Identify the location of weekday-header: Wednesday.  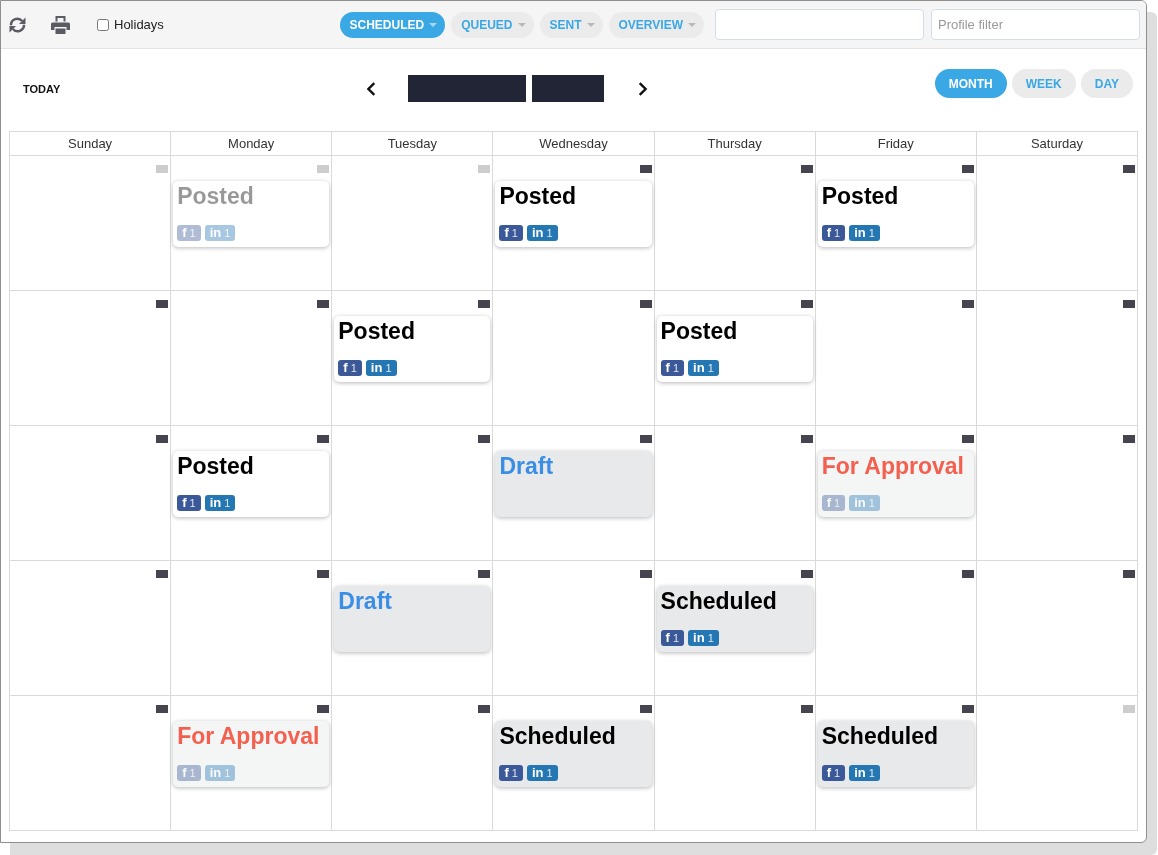
(574, 144).